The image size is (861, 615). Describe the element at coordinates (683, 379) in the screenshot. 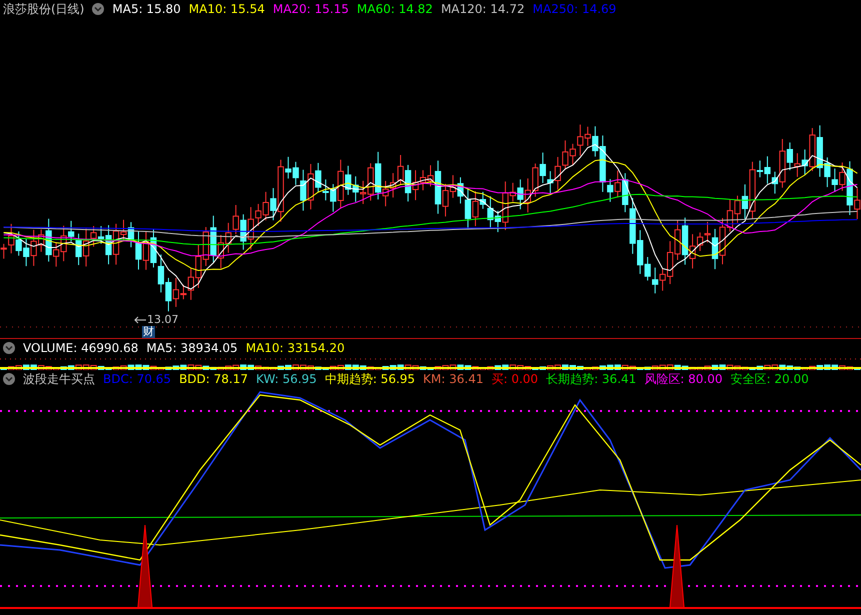

I see `indicator-value: 风险区: 80.00` at that location.